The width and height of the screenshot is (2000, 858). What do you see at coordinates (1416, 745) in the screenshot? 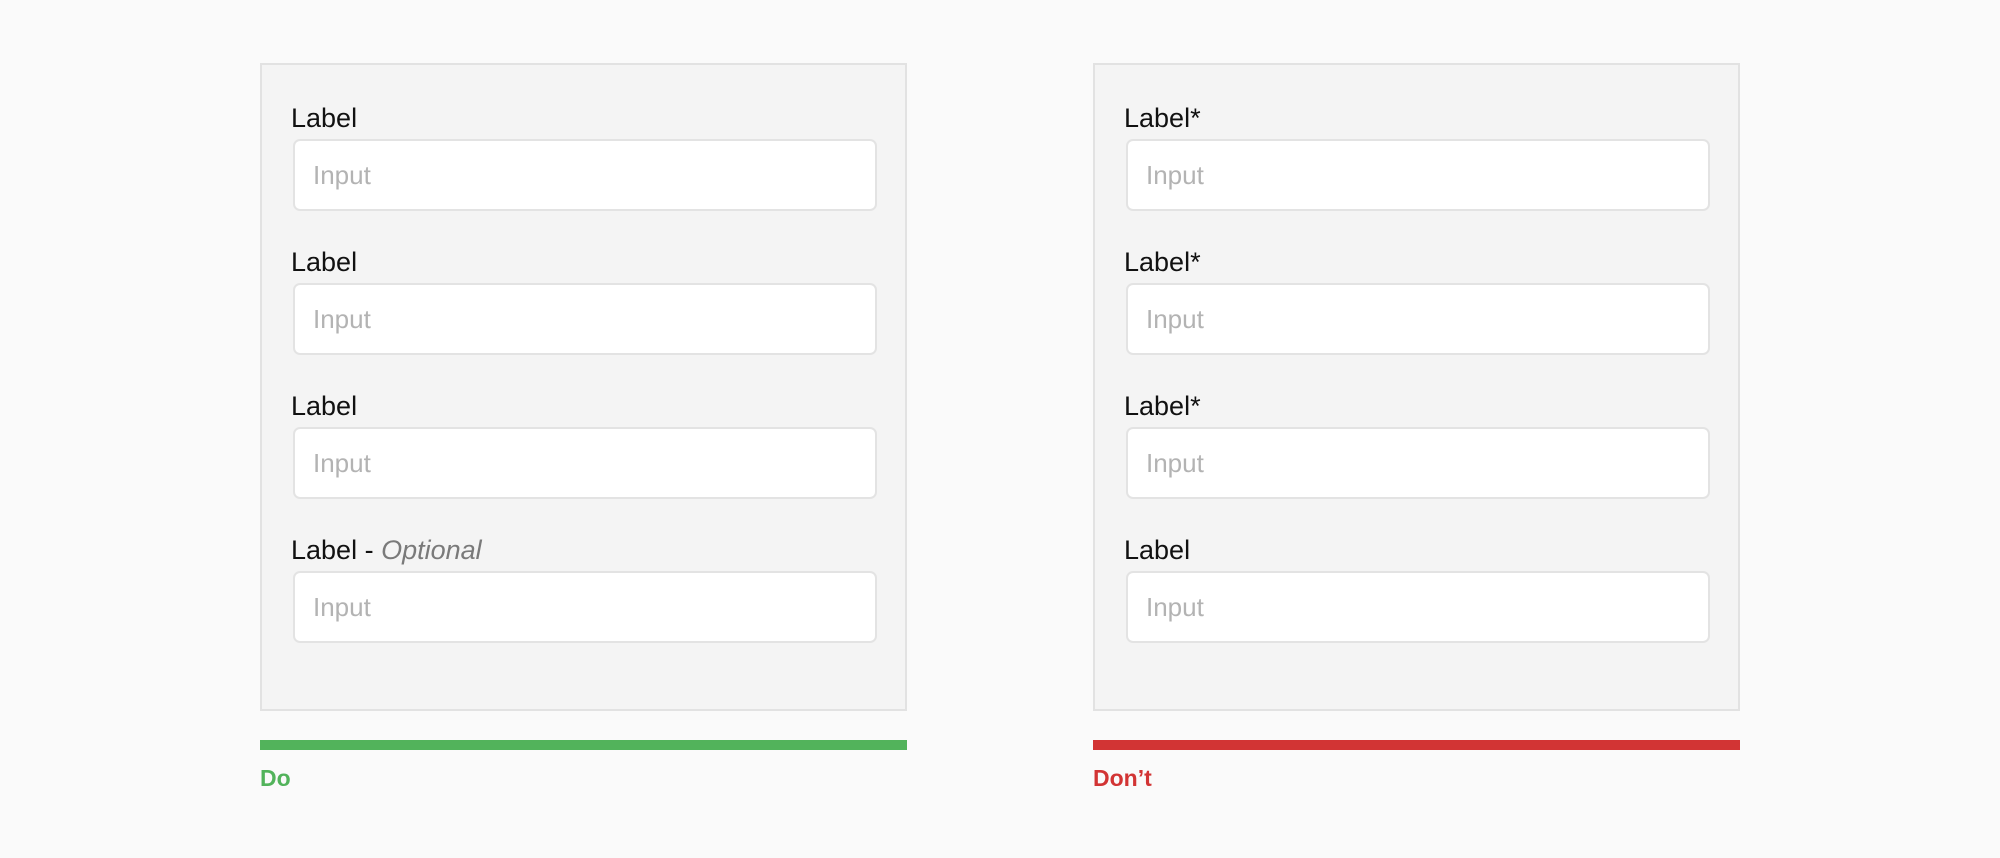
I see `dont-indicator-bar` at bounding box center [1416, 745].